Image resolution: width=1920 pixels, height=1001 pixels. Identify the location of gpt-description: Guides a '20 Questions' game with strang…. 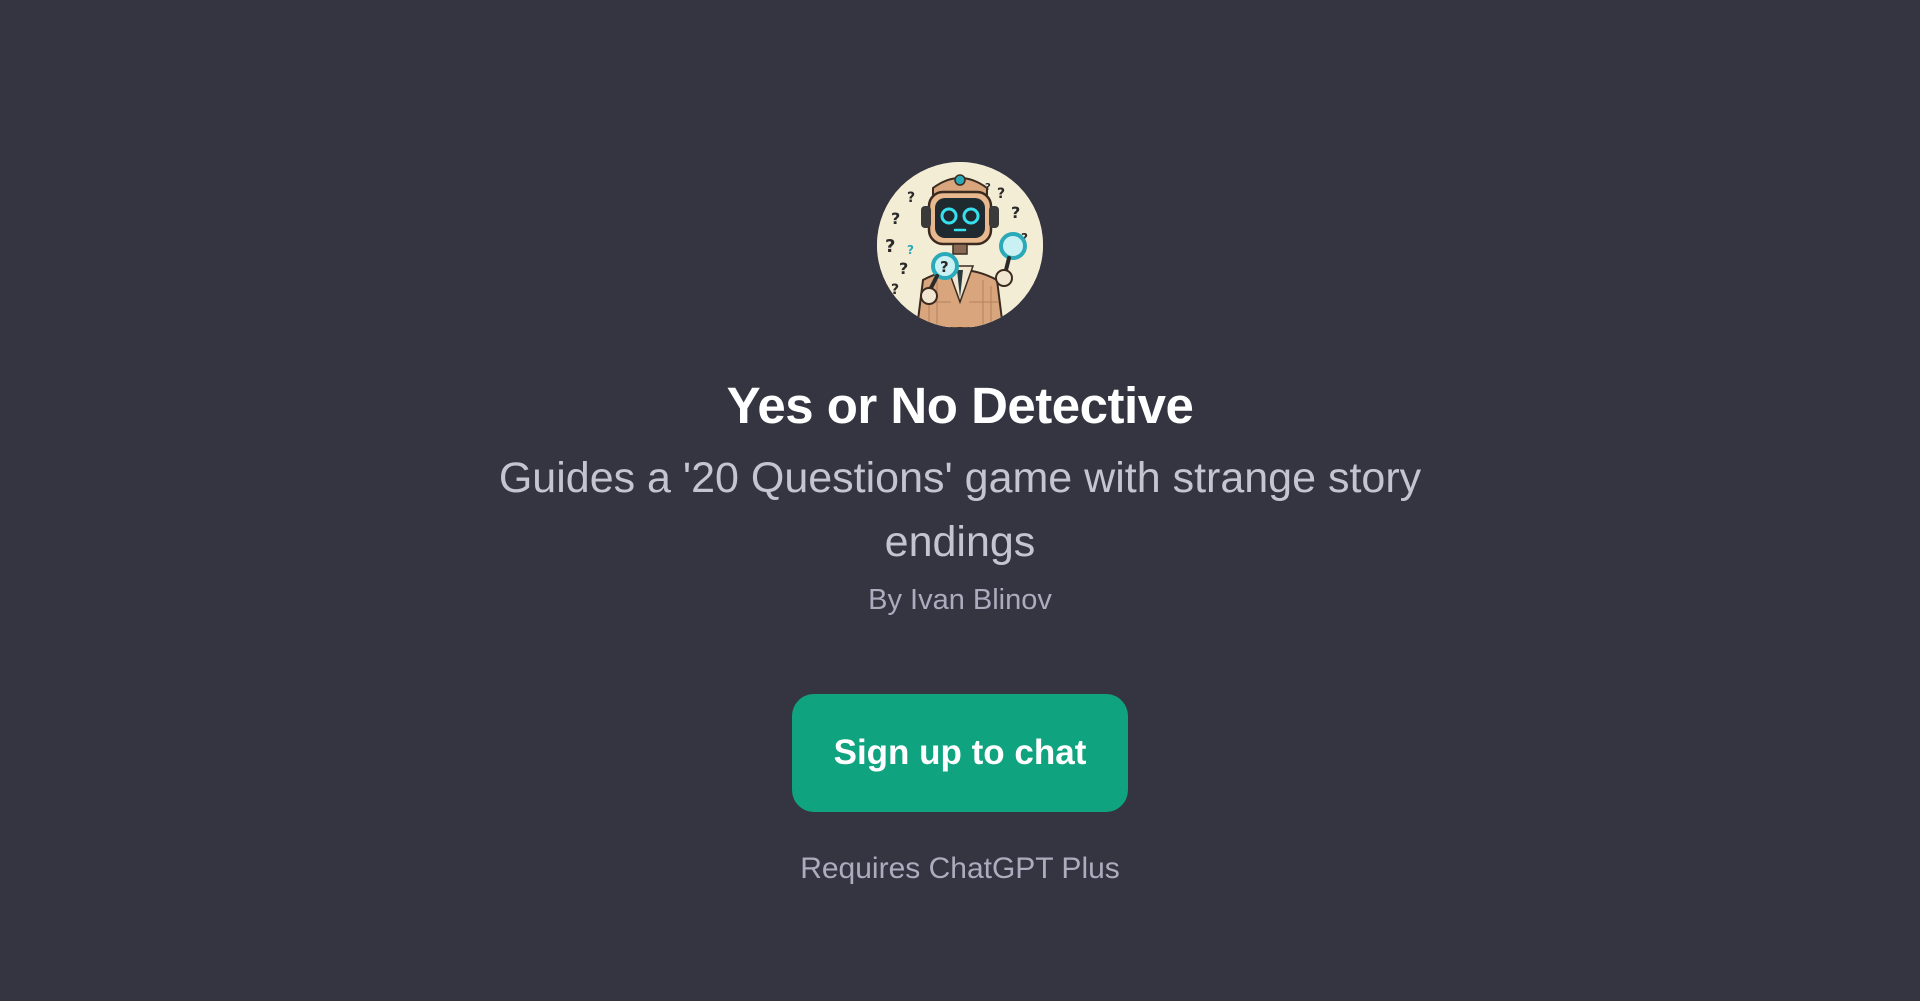
(960, 510).